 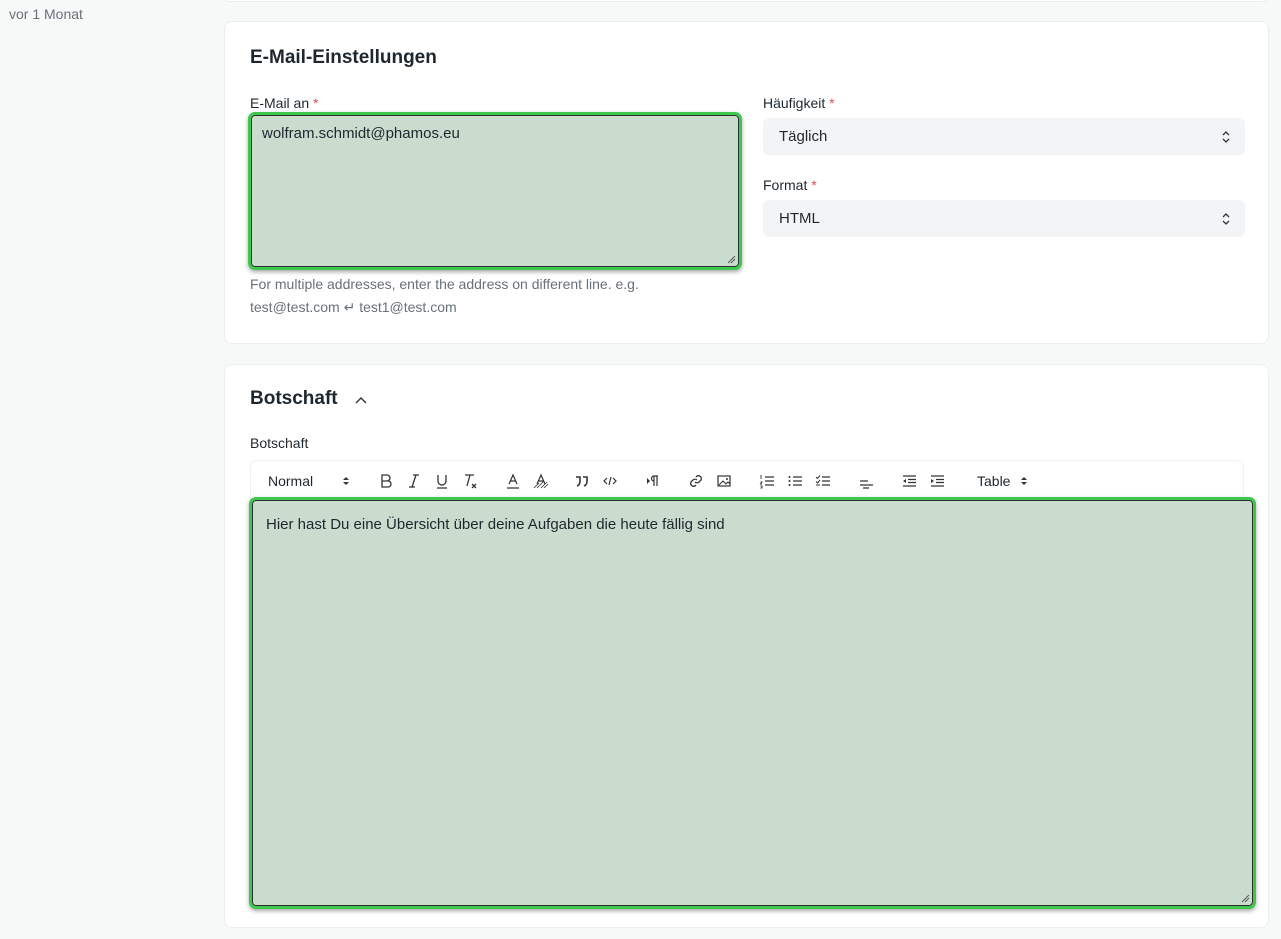 What do you see at coordinates (513, 481) in the screenshot?
I see `text-color-icon` at bounding box center [513, 481].